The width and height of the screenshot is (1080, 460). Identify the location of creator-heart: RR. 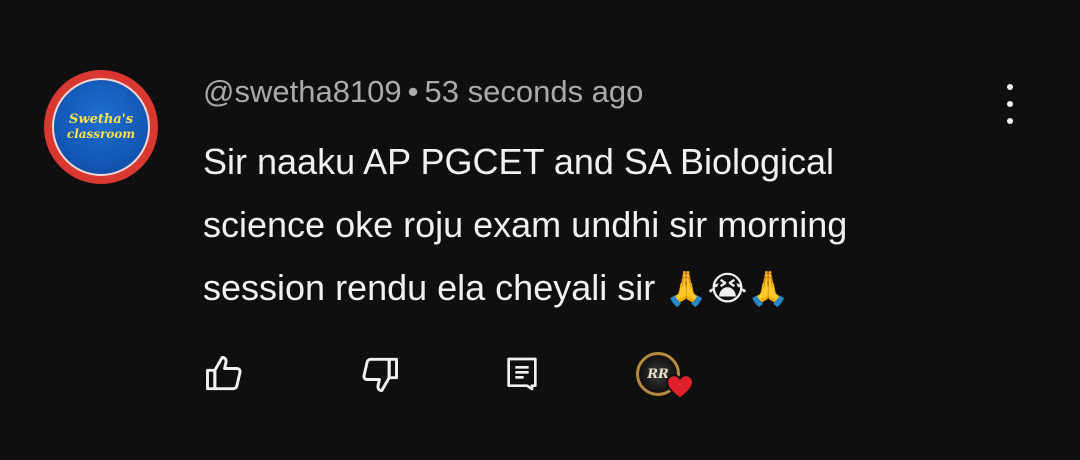
(666, 378).